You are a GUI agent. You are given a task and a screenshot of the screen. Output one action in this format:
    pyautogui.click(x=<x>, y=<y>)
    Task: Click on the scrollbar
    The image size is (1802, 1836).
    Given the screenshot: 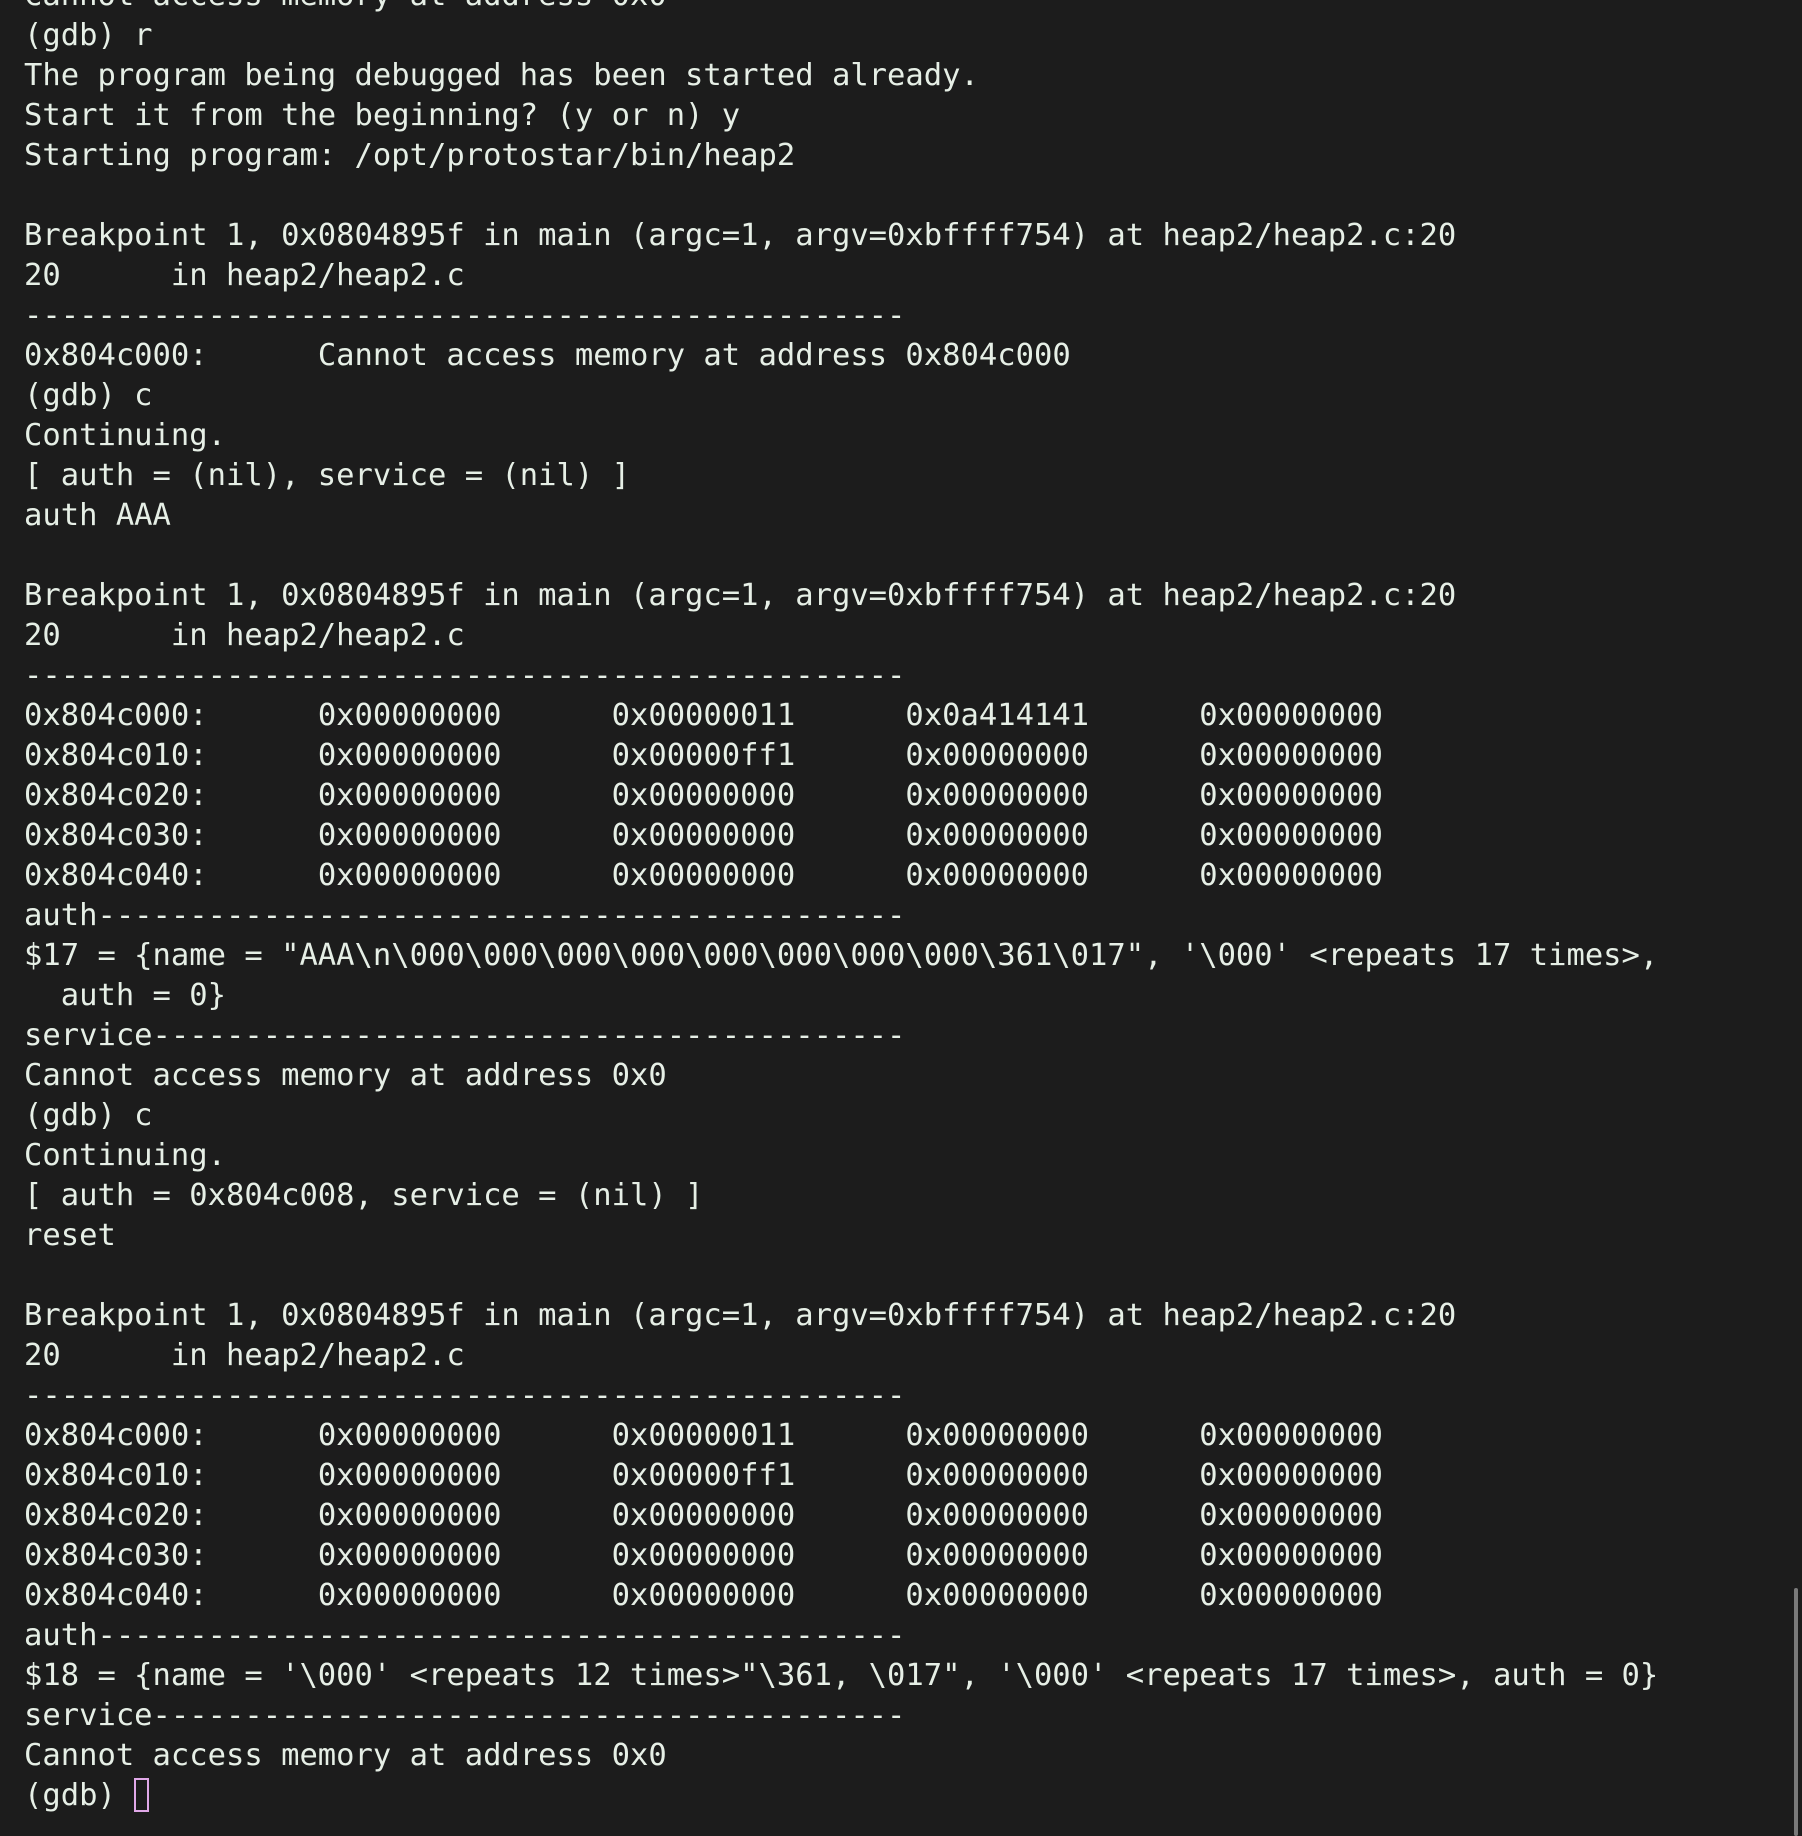 What is the action you would take?
    pyautogui.click(x=1796, y=1712)
    